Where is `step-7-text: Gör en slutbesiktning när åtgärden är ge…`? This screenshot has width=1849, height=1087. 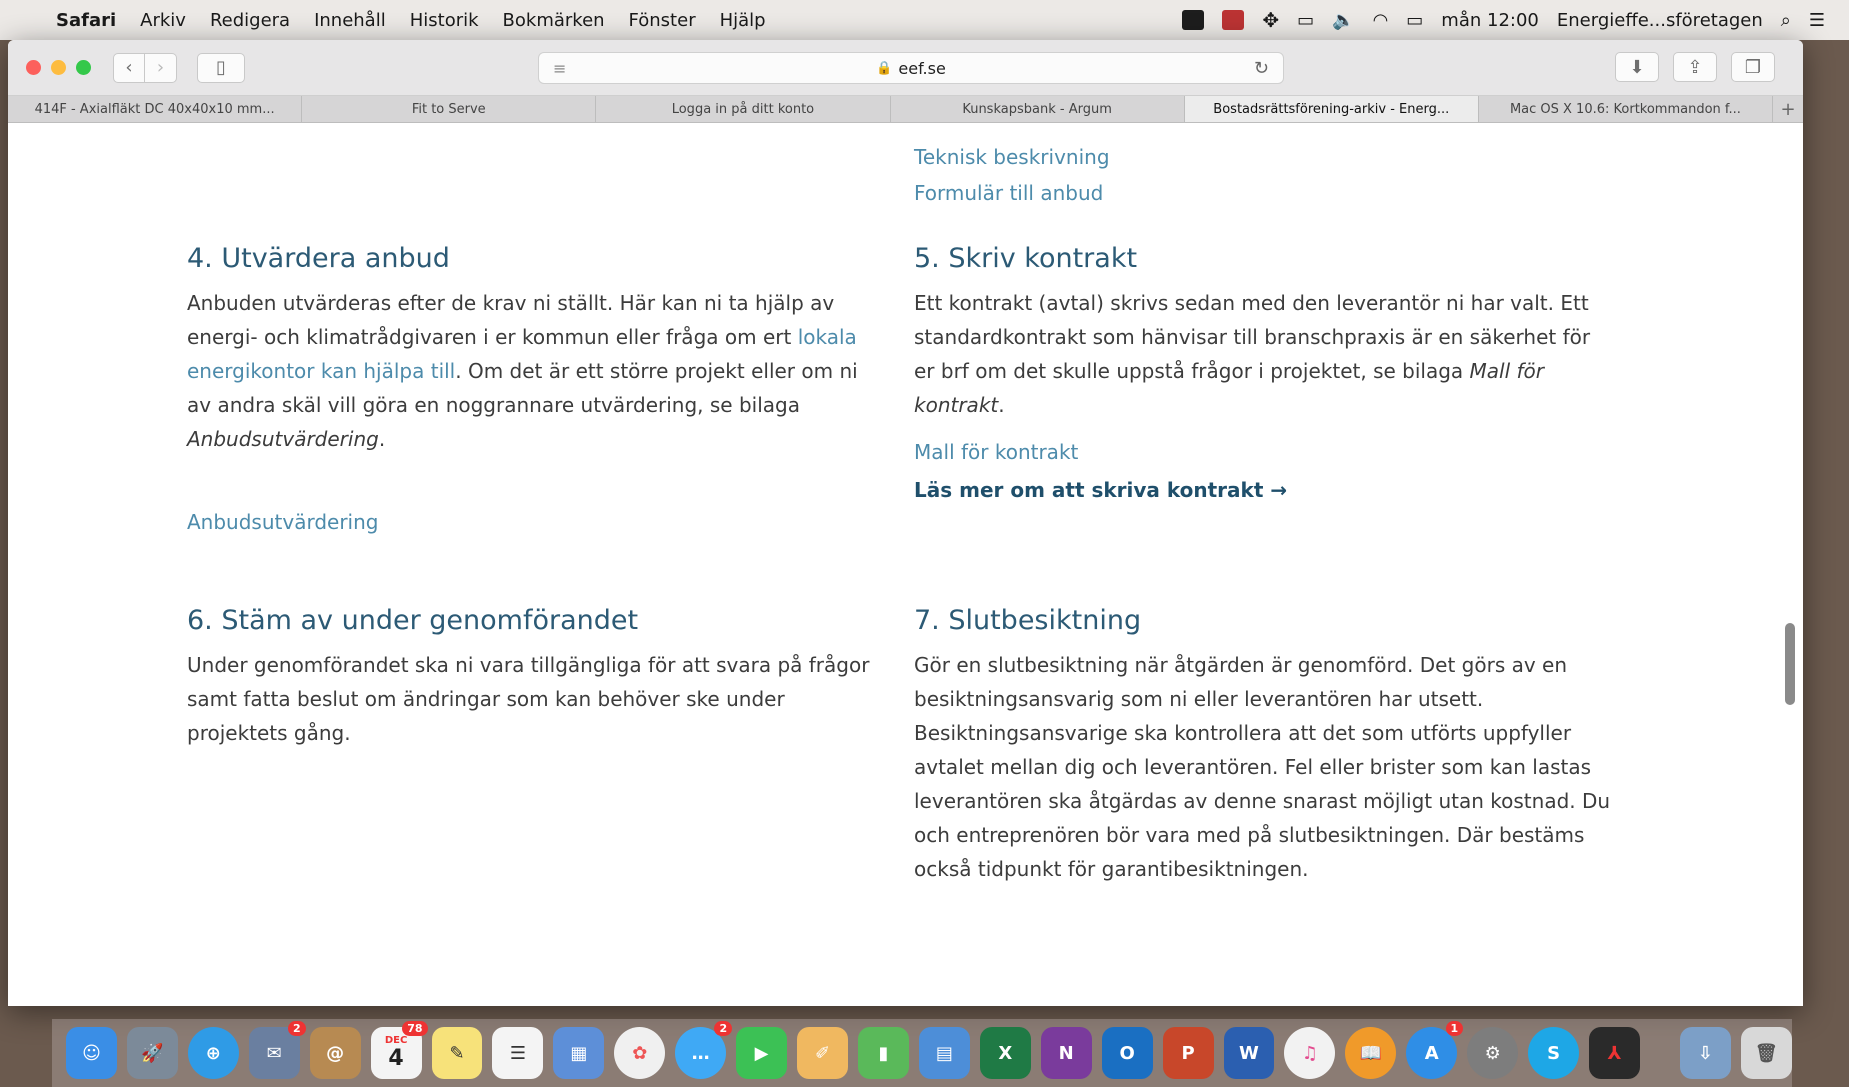 step-7-text: Gör en slutbesiktning när åtgärden är ge… is located at coordinates (1262, 767).